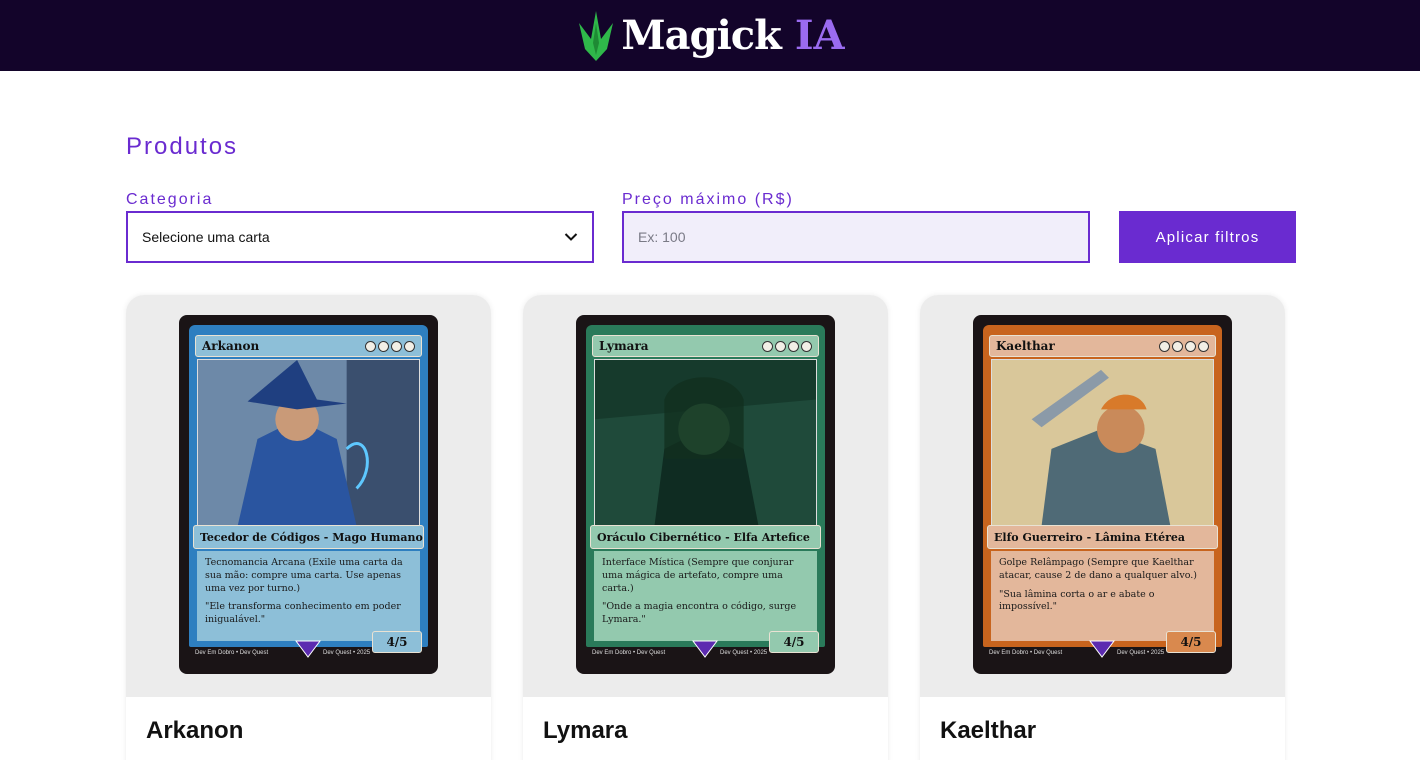 The width and height of the screenshot is (1420, 760). I want to click on card-title-bar: Kaelthar, so click(1102, 346).